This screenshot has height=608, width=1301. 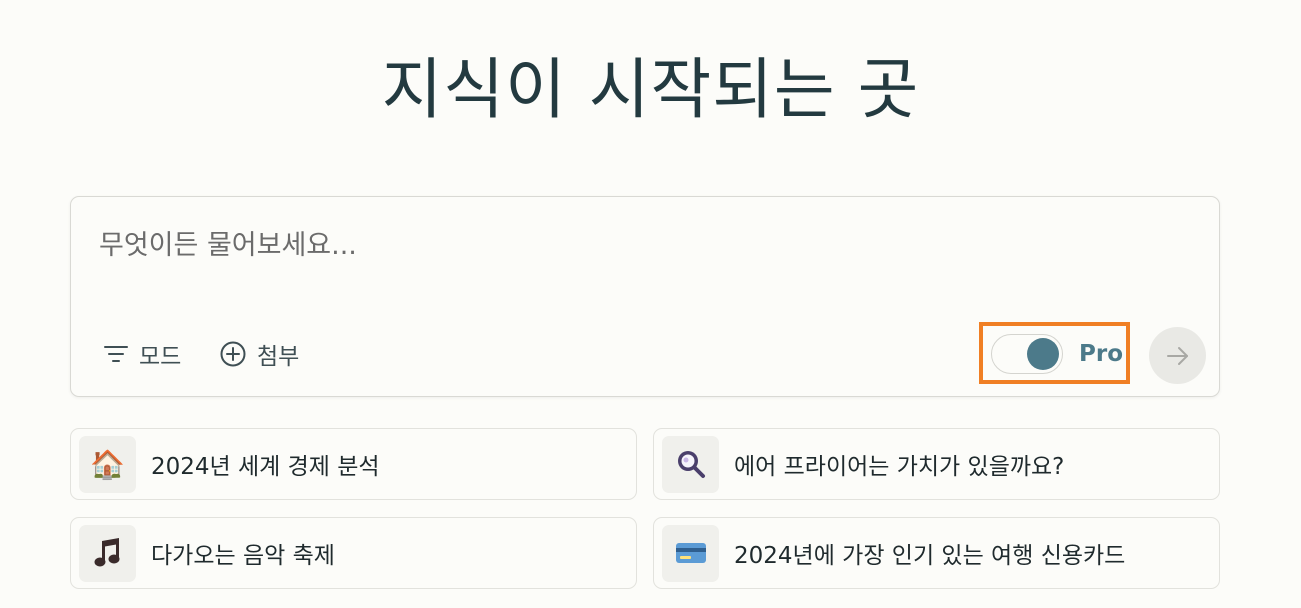 I want to click on pro-toggle: Pro, so click(x=1057, y=354).